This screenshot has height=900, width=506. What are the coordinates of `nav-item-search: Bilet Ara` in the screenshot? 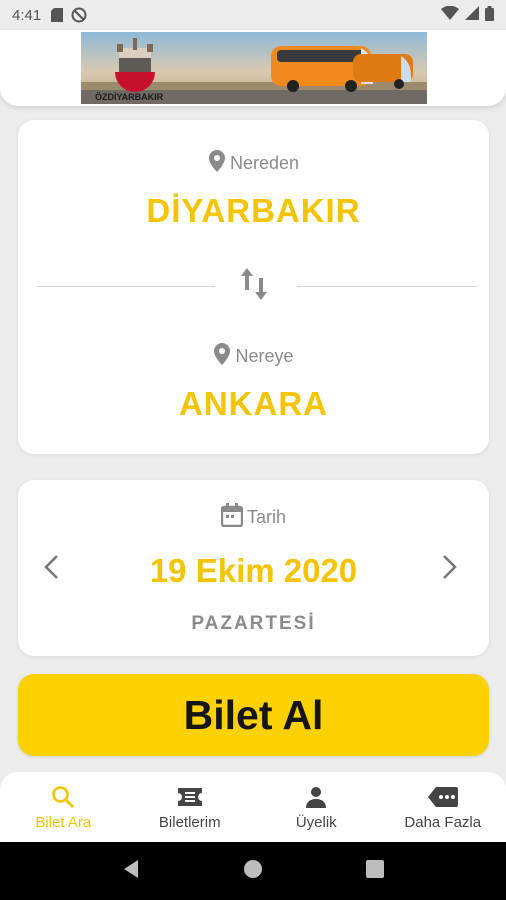 It's located at (63, 807).